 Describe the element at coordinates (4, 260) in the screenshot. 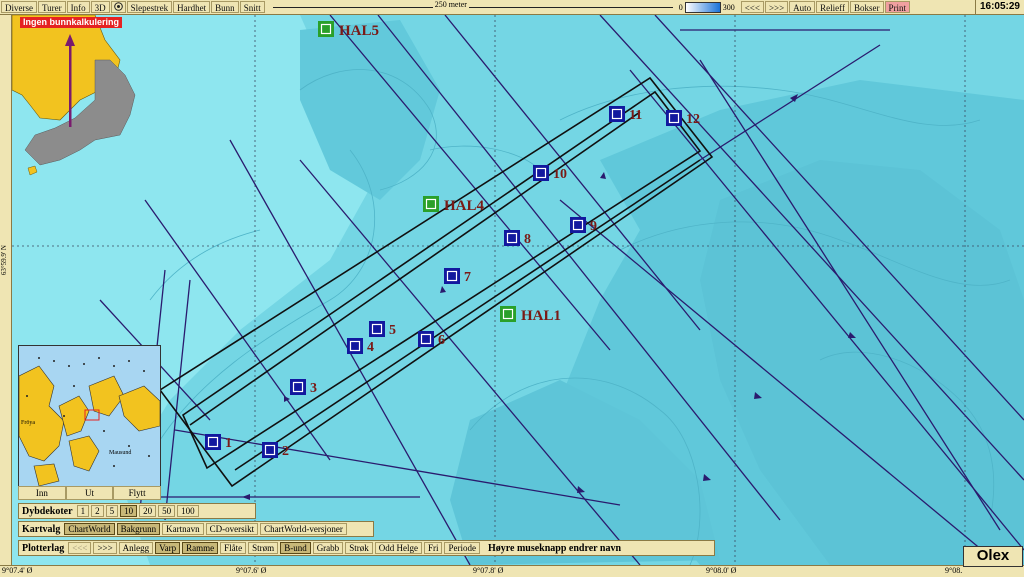

I see `latitude-label: 63°59.9' N` at that location.